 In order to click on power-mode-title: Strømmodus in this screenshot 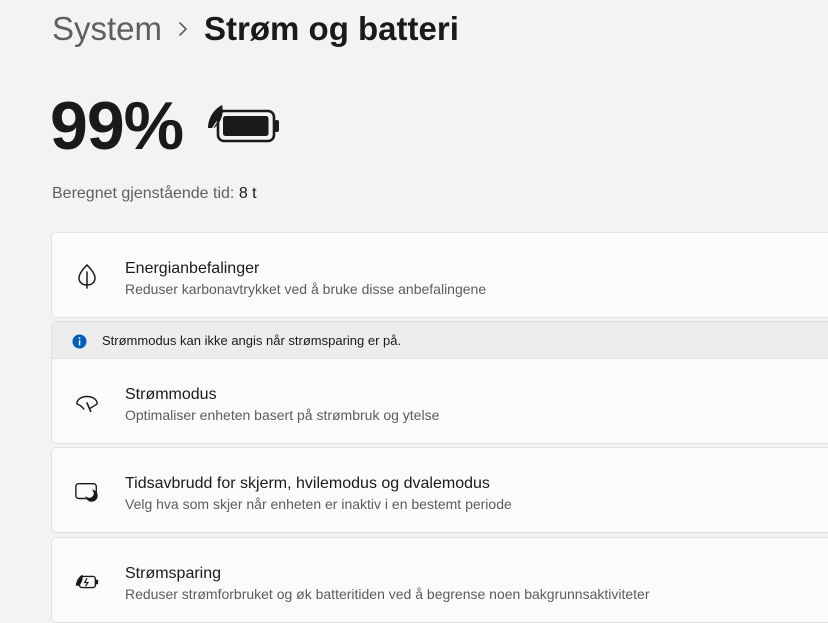, I will do `click(171, 394)`.